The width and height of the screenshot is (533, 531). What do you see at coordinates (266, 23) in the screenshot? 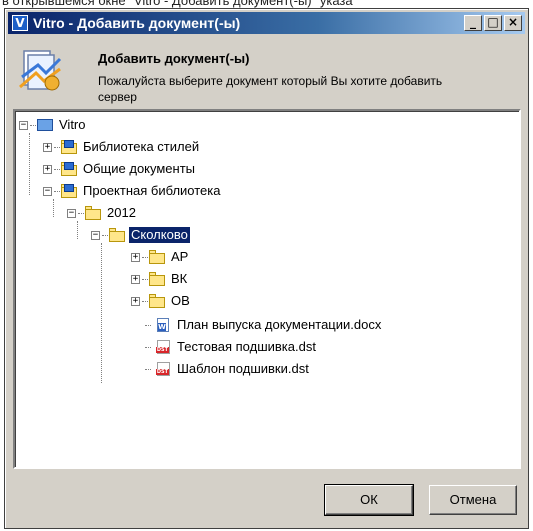
I see `dialog-titlebar: V Vitro - Добавить документ(-ы) _ □ ×` at bounding box center [266, 23].